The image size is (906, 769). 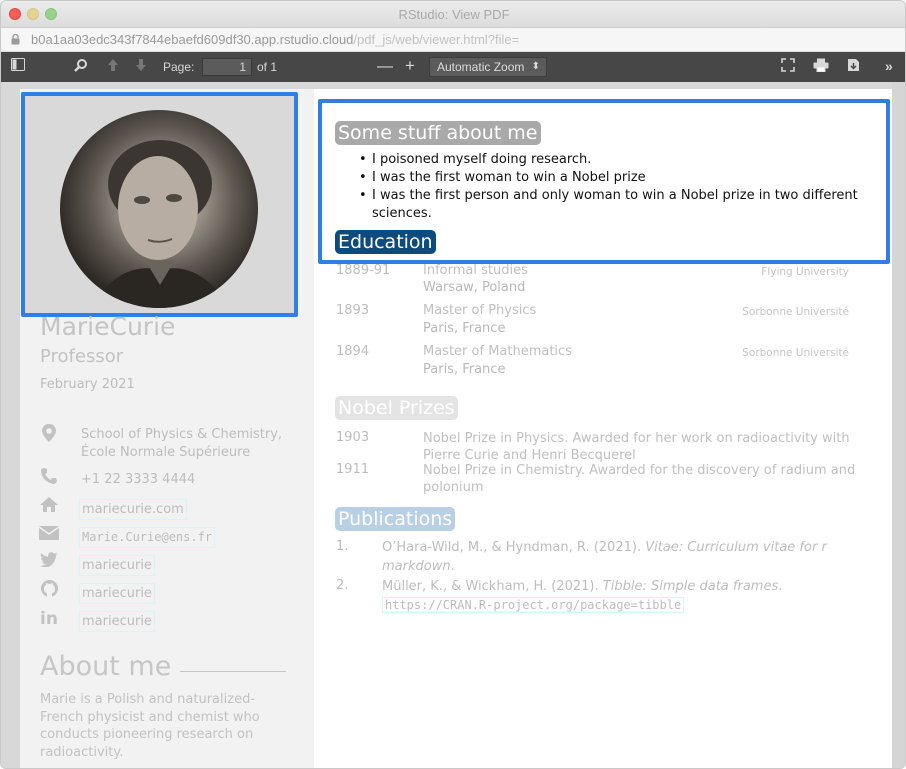 I want to click on address-line-1: School of Physics & Chemistry,, so click(x=182, y=434).